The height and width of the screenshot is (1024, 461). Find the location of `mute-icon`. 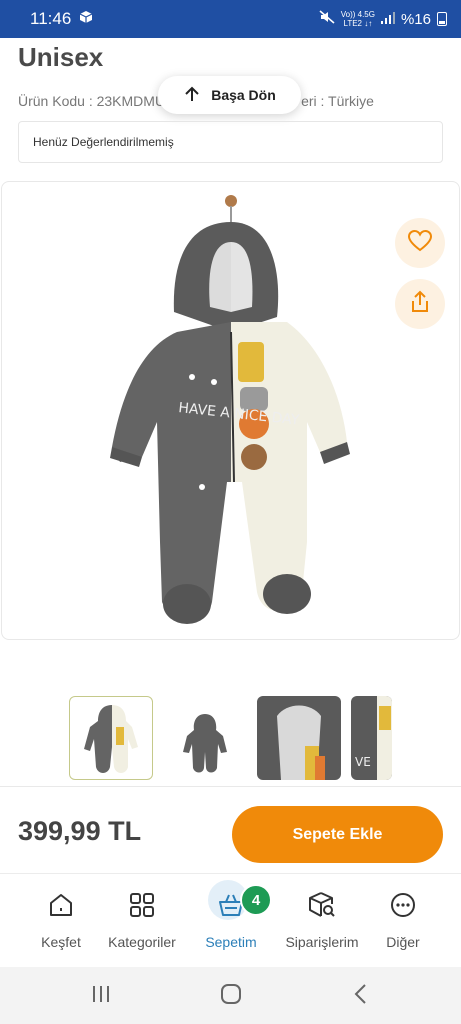

mute-icon is located at coordinates (327, 19).